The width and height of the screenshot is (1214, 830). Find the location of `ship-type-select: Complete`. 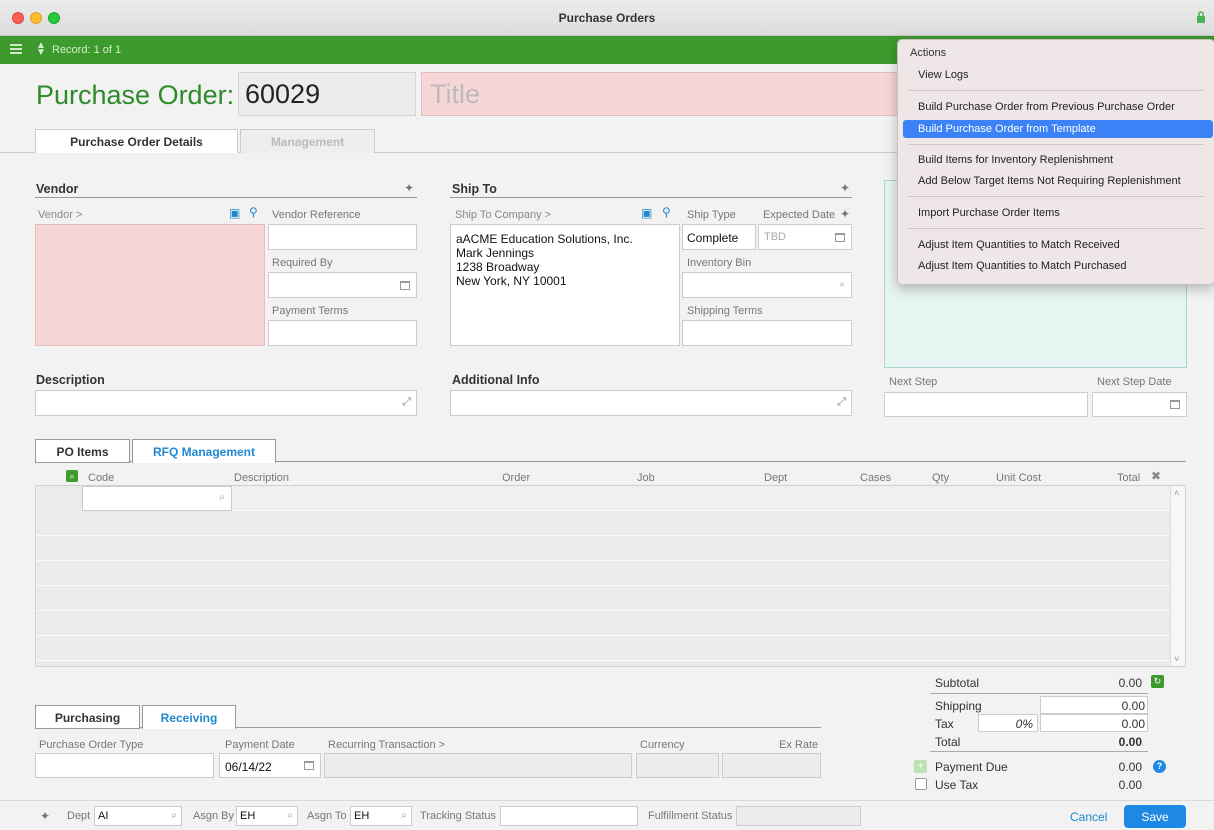

ship-type-select: Complete is located at coordinates (719, 237).